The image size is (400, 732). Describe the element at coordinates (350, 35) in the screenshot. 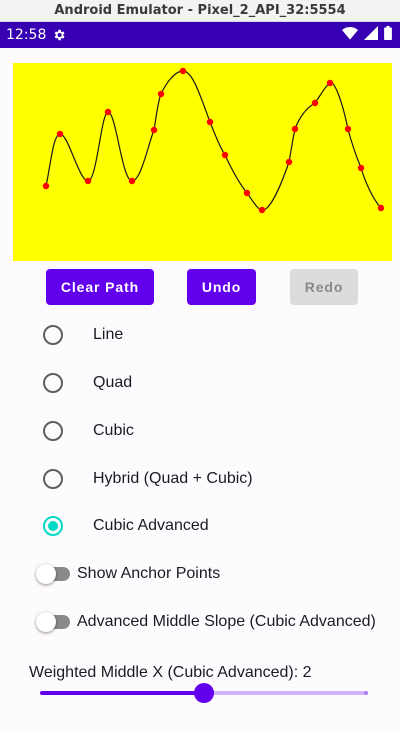

I see `wifi-icon` at that location.